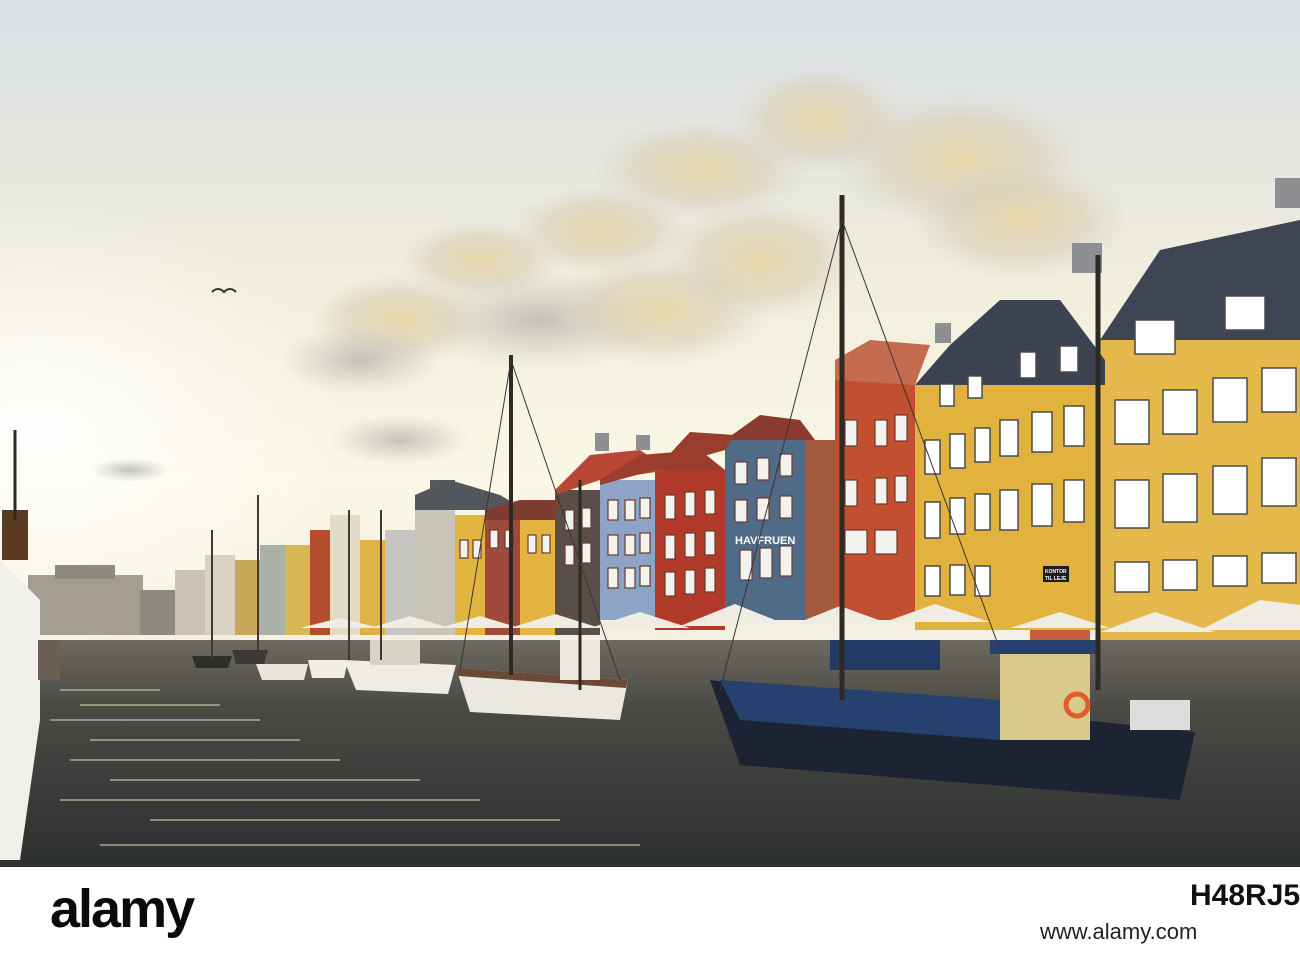 Image resolution: width=1300 pixels, height=956 pixels. What do you see at coordinates (1056, 579) in the screenshot?
I see `sign-til-leje: TIL LEJE` at bounding box center [1056, 579].